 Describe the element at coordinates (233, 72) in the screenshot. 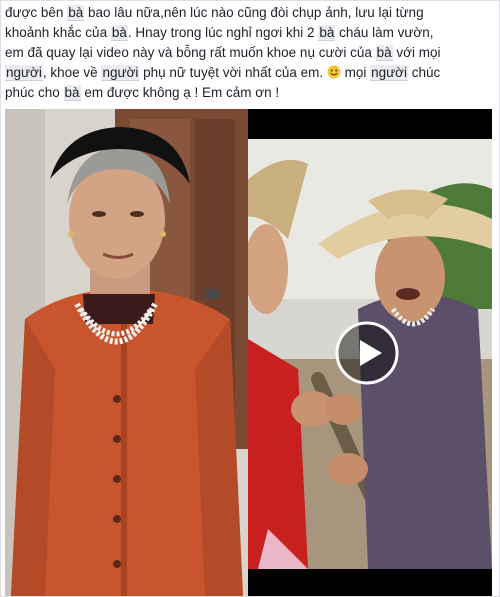

I see `post-text-run: phụ nữ tuyệt vời nhất của em.` at that location.